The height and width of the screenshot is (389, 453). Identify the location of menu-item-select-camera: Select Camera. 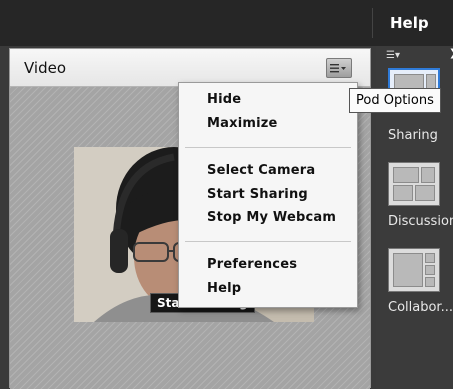
(261, 170).